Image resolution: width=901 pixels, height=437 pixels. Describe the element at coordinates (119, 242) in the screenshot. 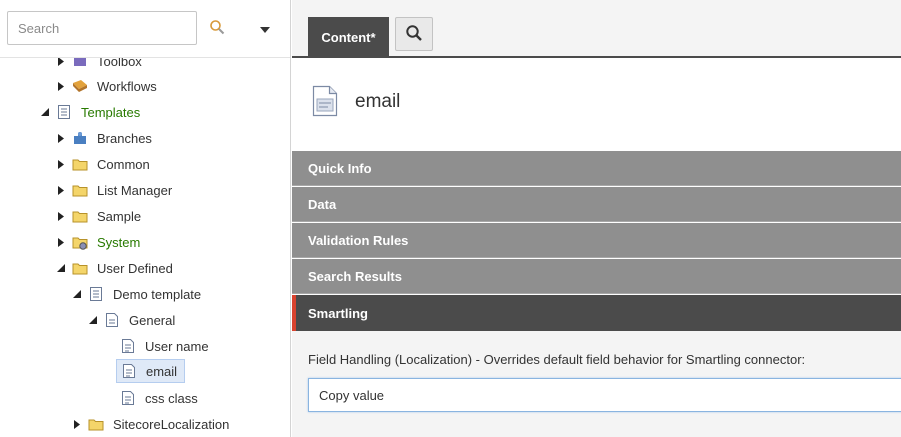

I see `tree-node-label: System` at that location.